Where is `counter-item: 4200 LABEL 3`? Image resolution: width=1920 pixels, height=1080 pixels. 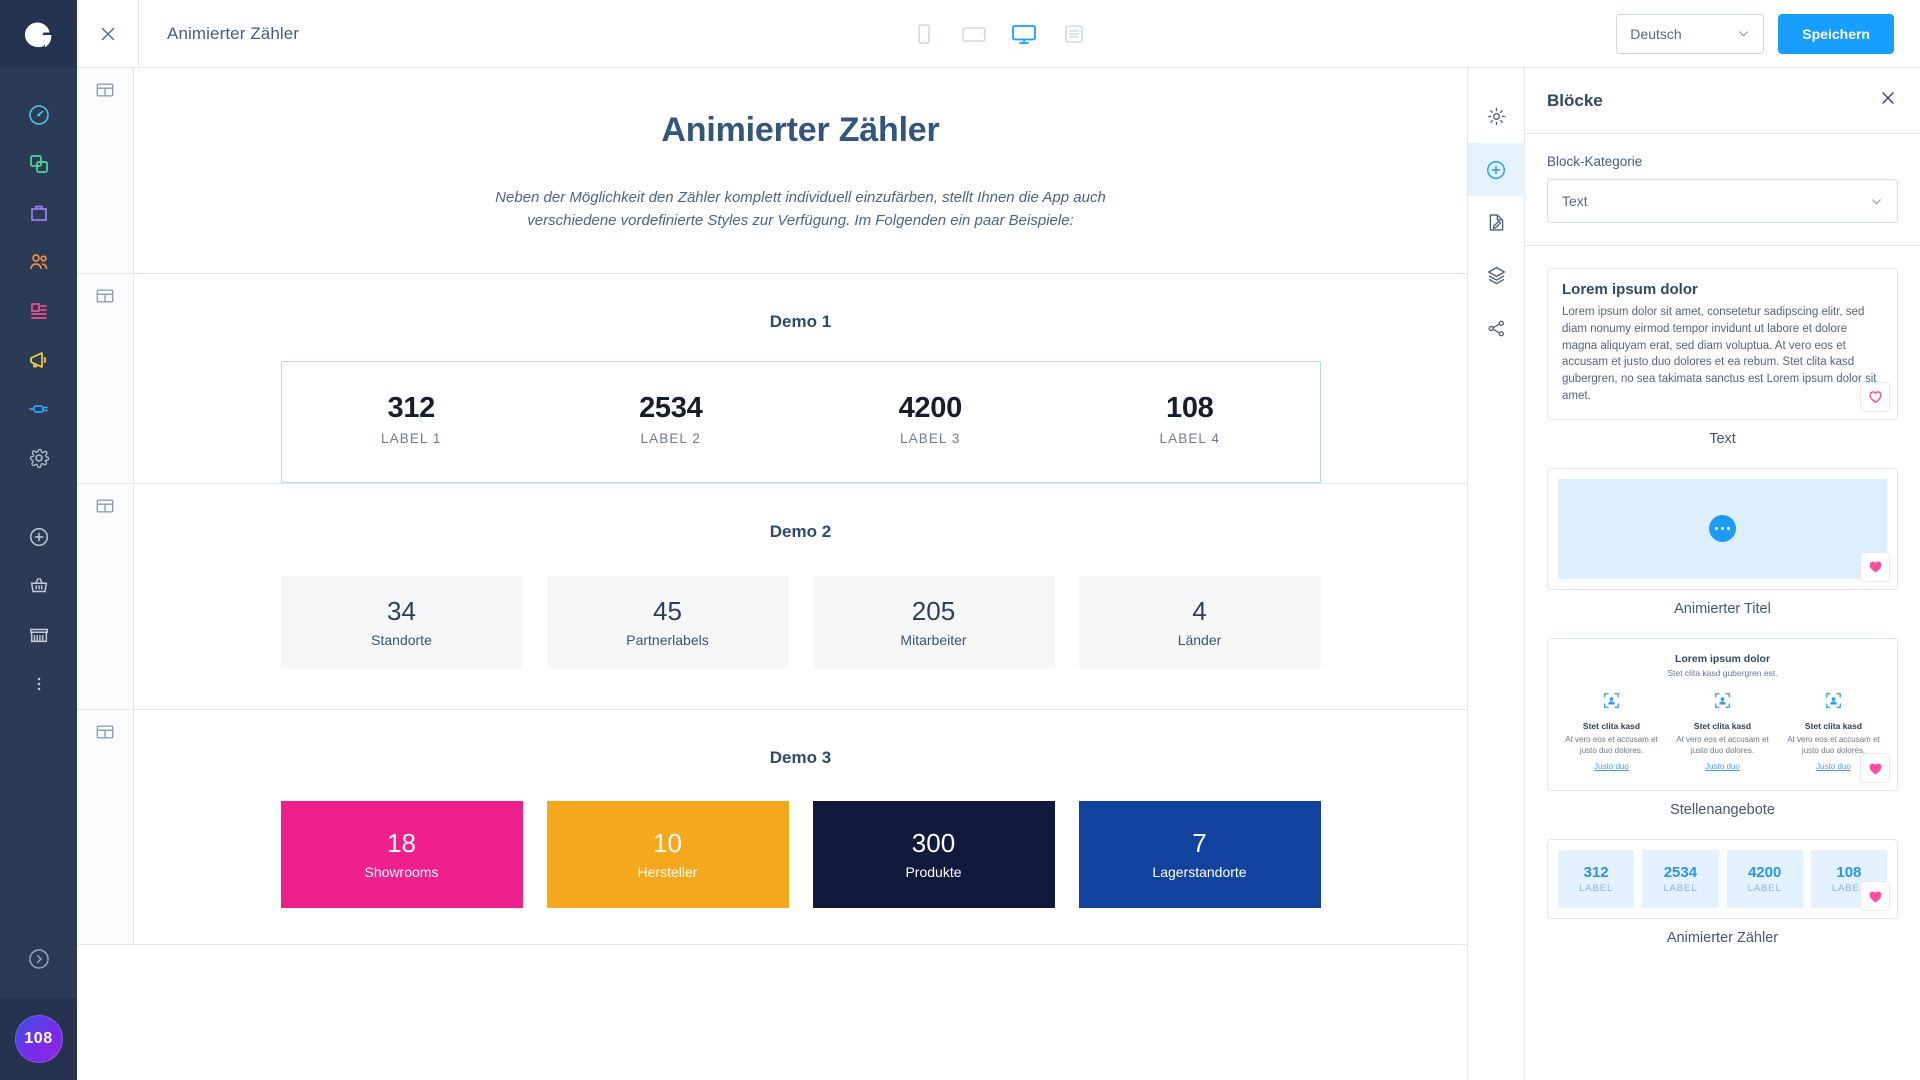
counter-item: 4200 LABEL 3 is located at coordinates (931, 419).